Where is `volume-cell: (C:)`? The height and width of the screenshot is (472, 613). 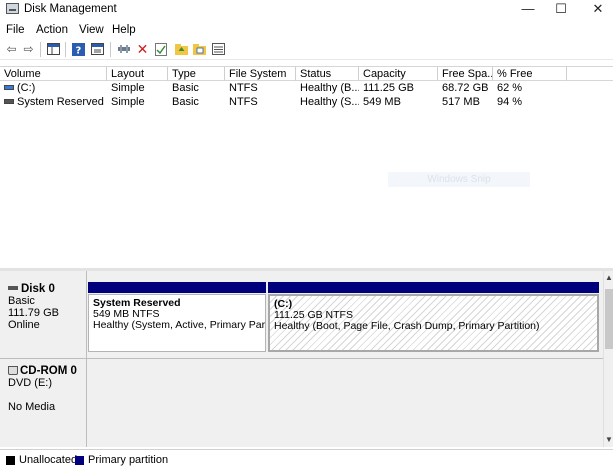 volume-cell: (C:) is located at coordinates (53, 88).